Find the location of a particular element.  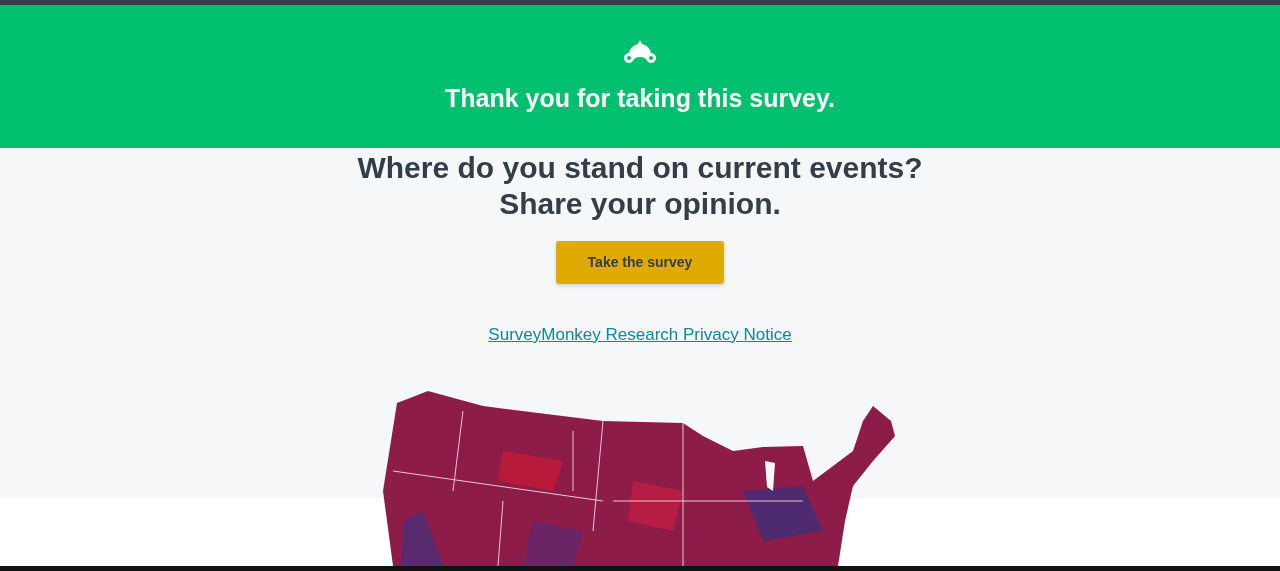

monkey-logo-icon is located at coordinates (640, 53).